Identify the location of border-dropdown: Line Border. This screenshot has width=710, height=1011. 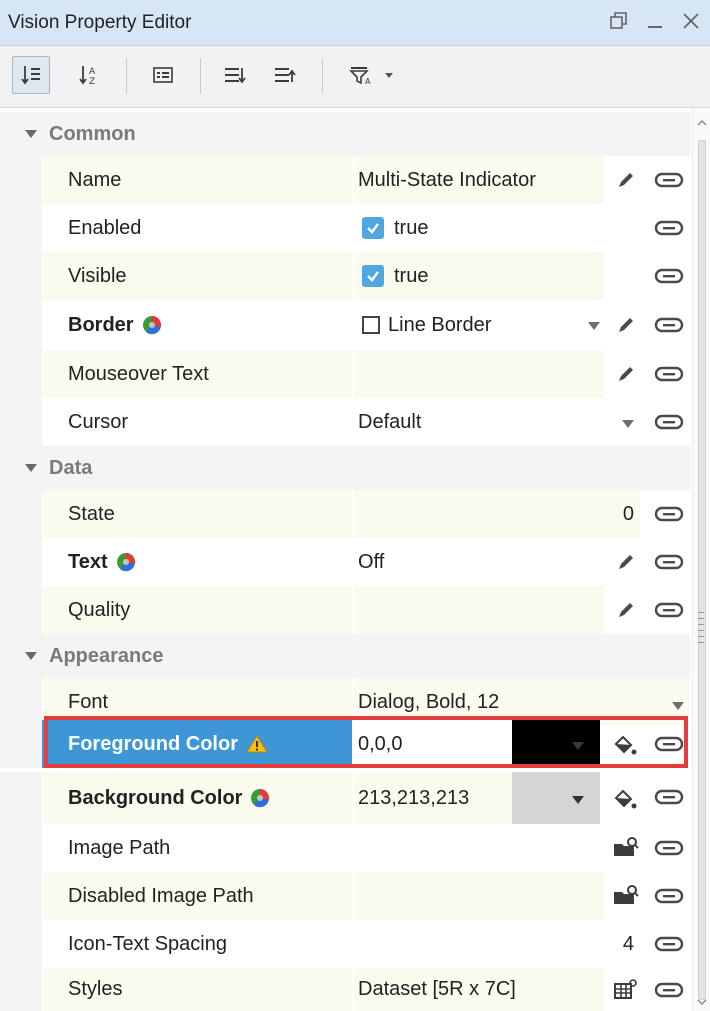
(479, 325).